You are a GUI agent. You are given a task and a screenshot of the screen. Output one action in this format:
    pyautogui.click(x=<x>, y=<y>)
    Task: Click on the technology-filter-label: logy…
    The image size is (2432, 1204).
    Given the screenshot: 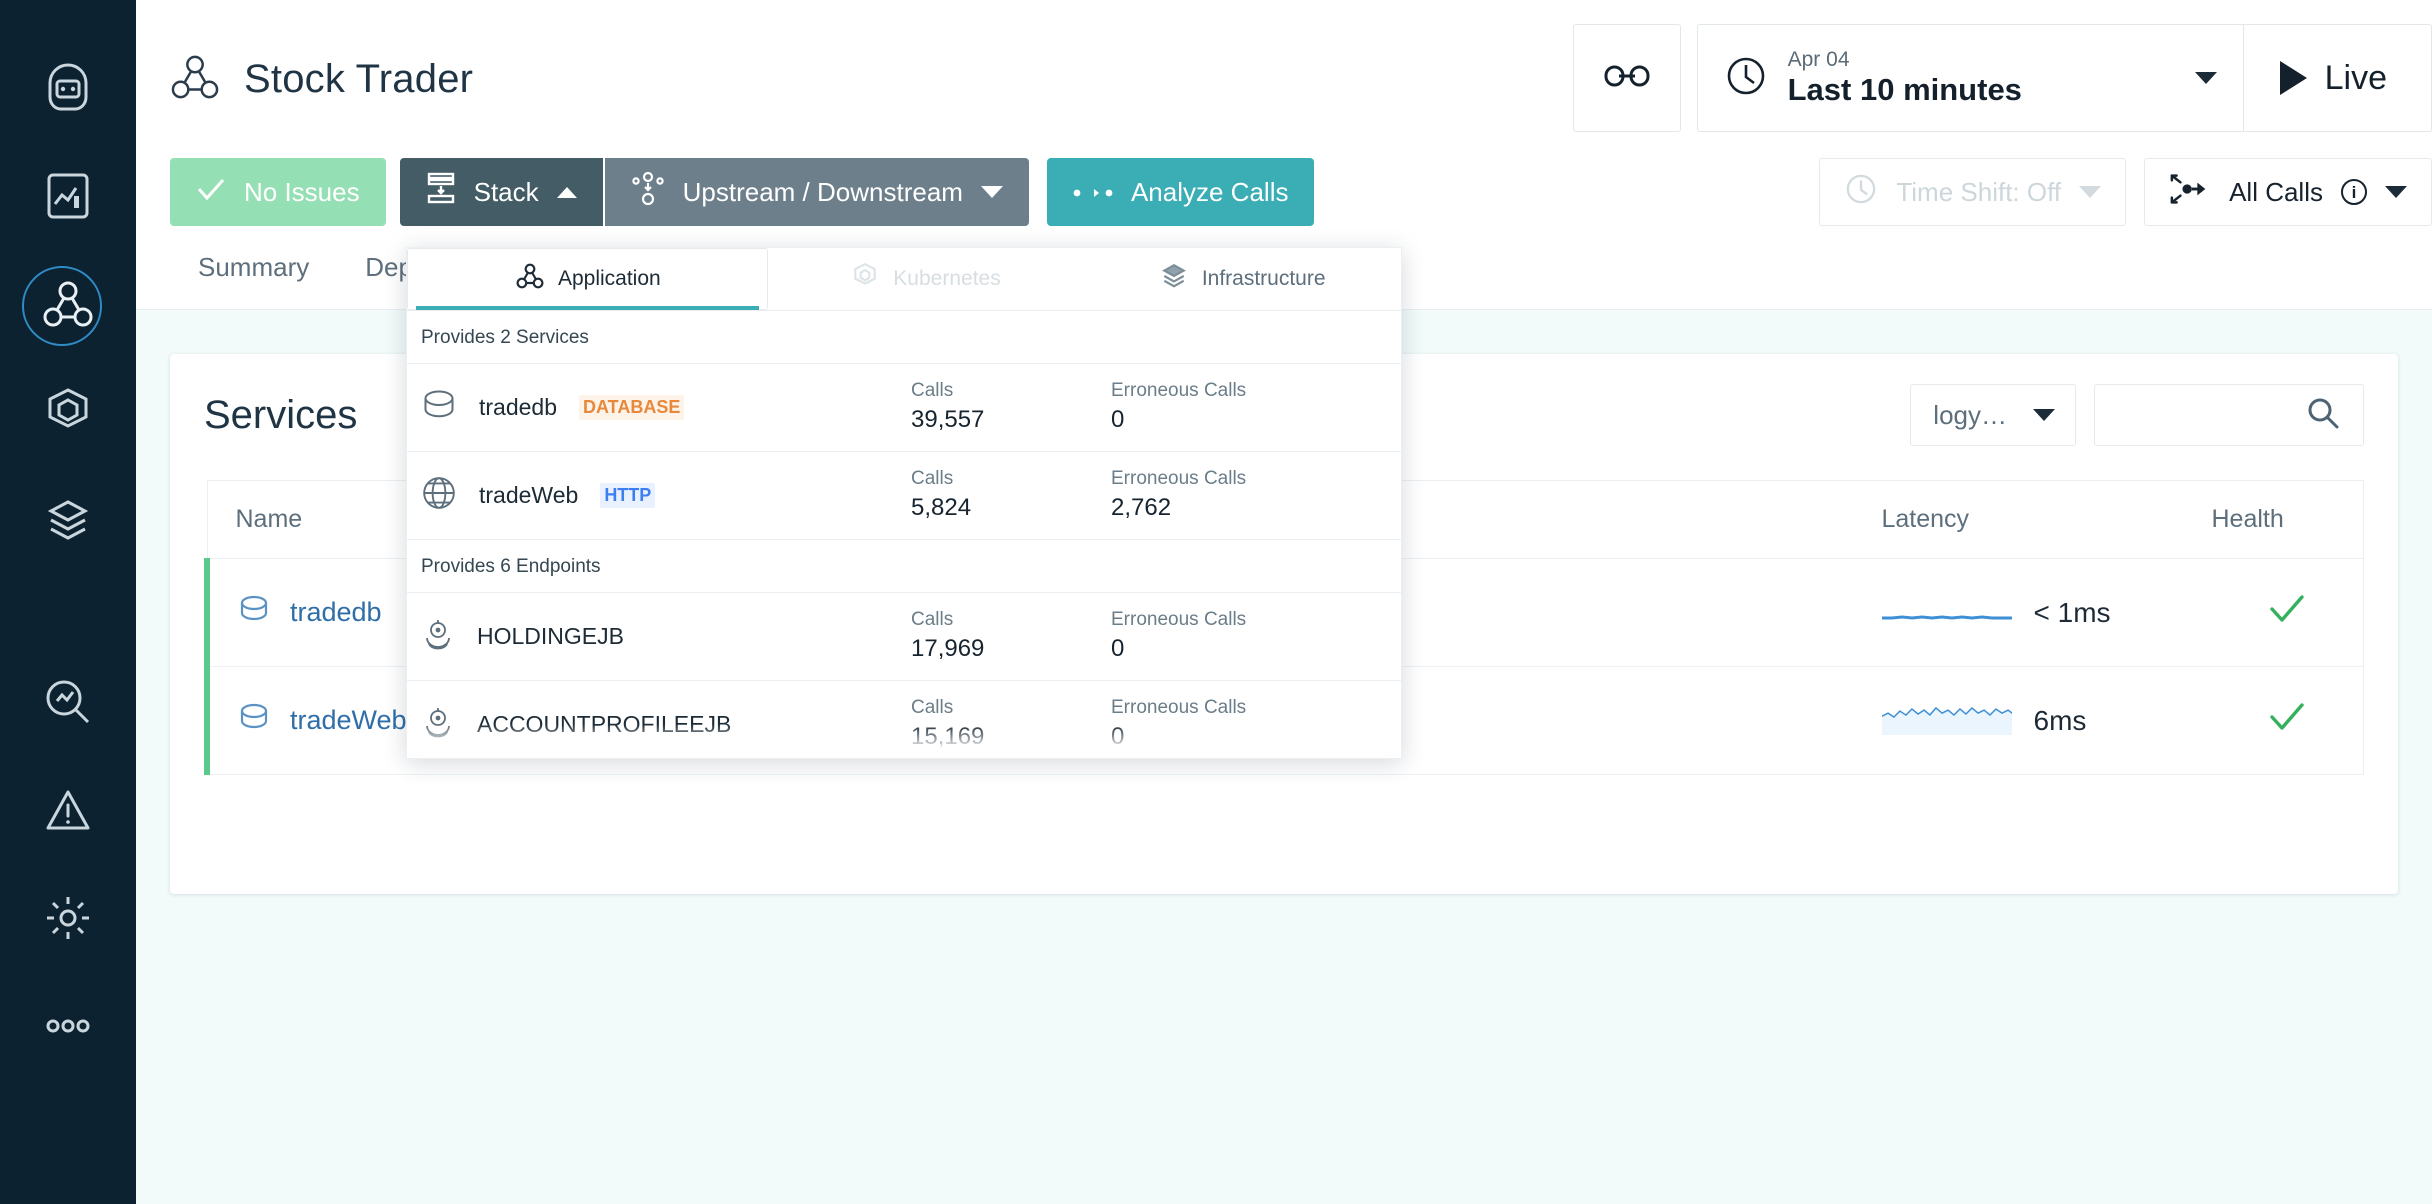 What is the action you would take?
    pyautogui.click(x=1970, y=414)
    